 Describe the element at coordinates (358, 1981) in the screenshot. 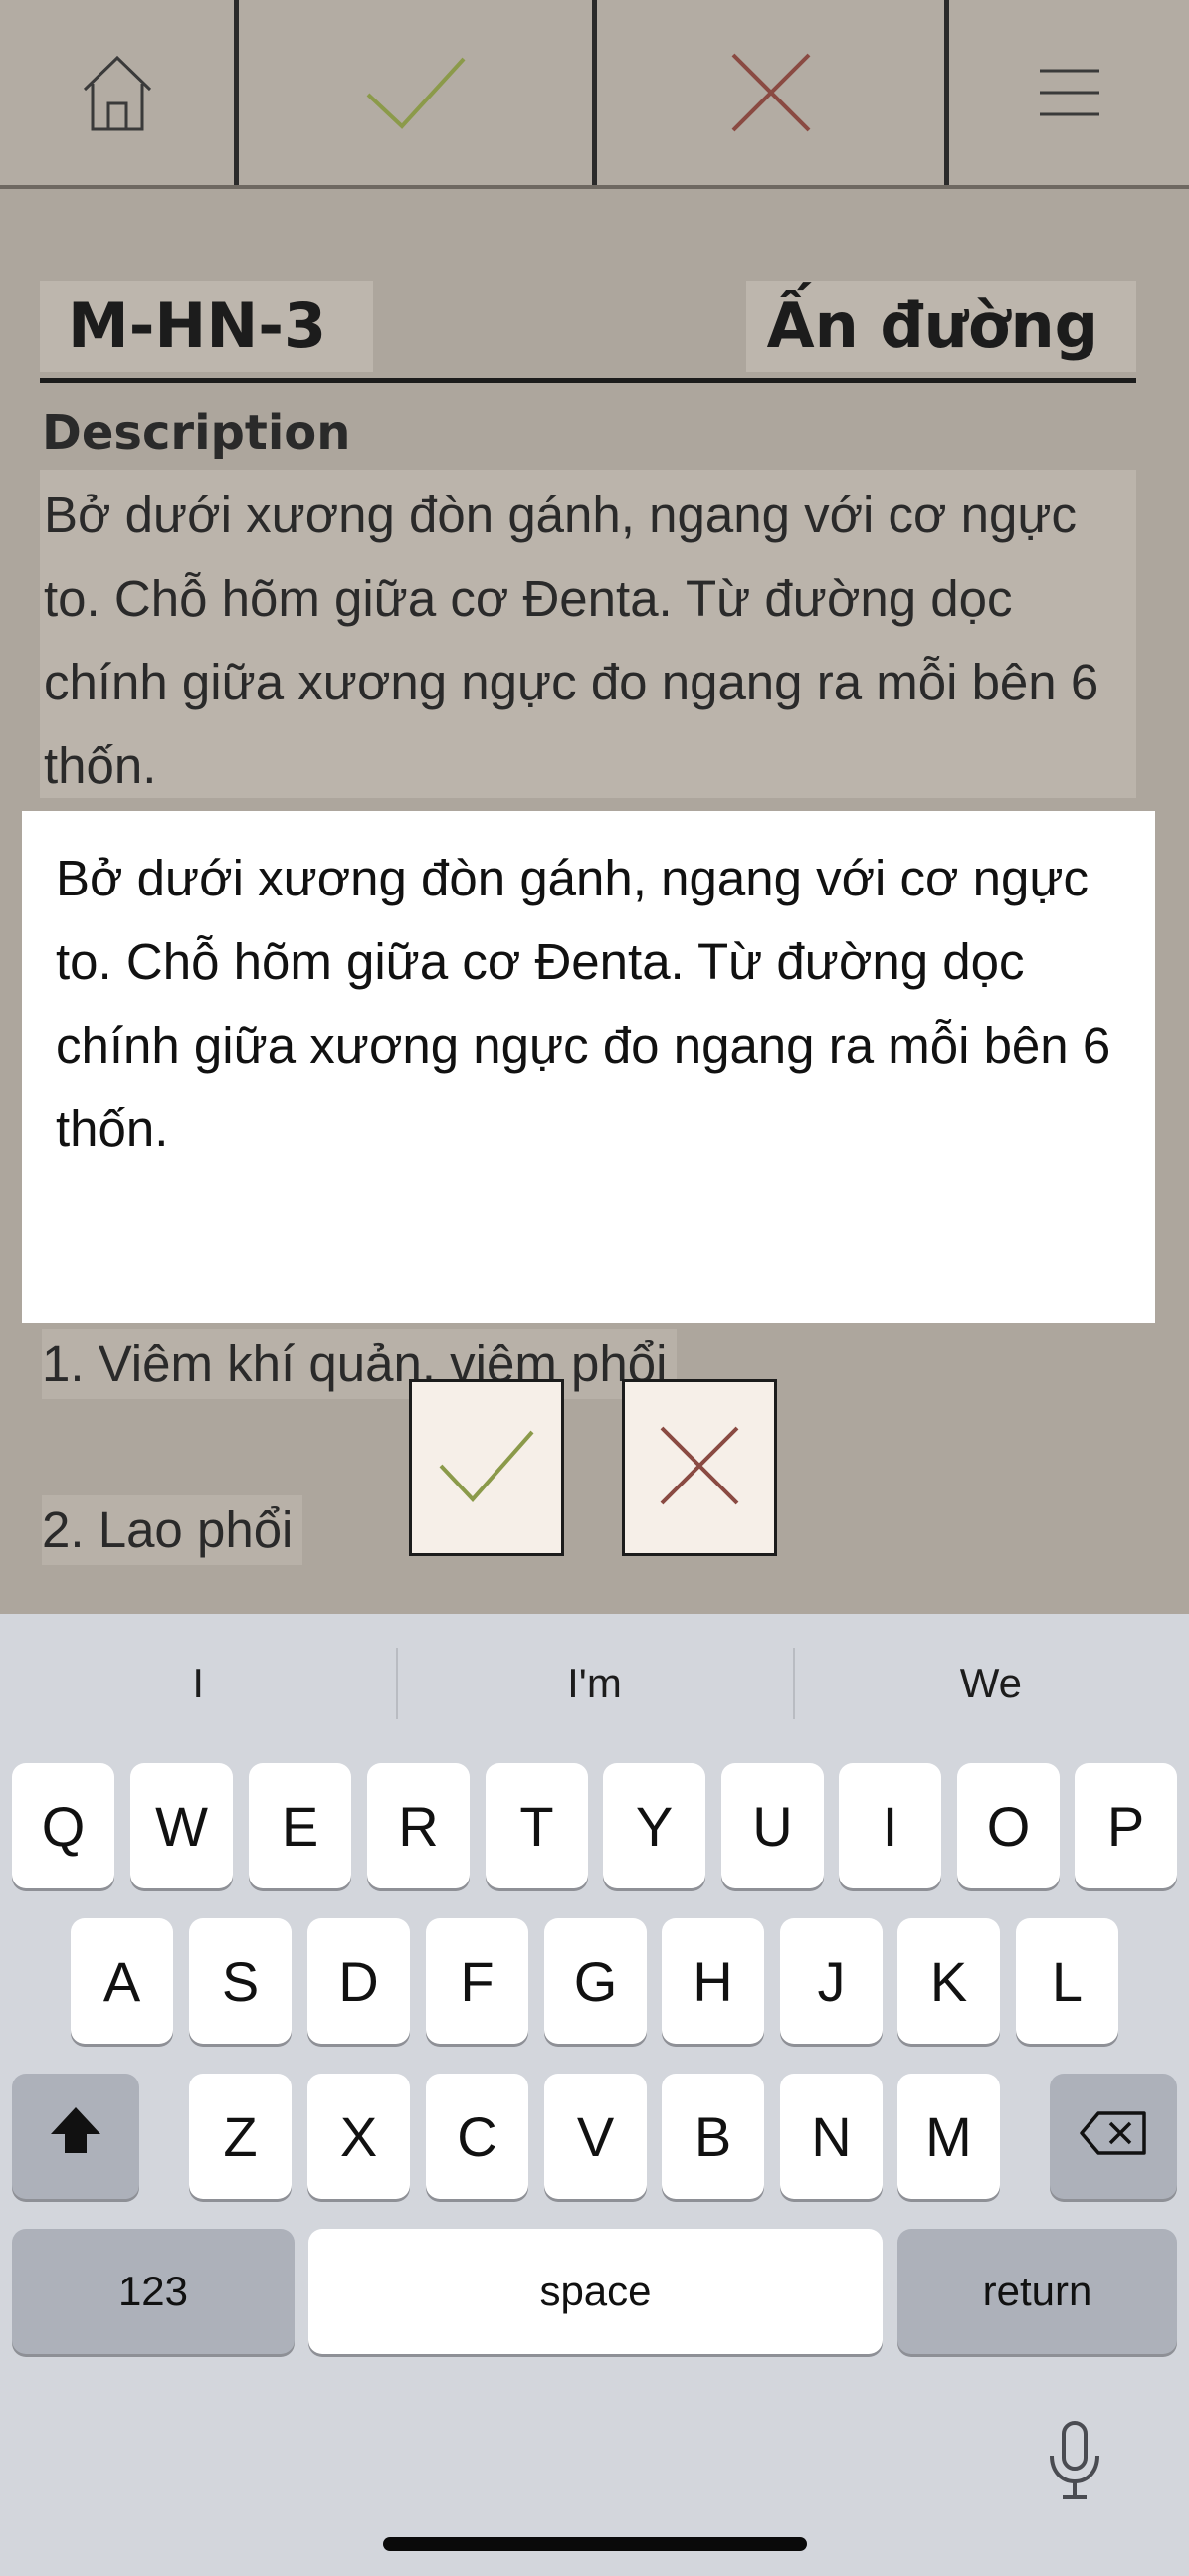

I see `key-d: D` at that location.